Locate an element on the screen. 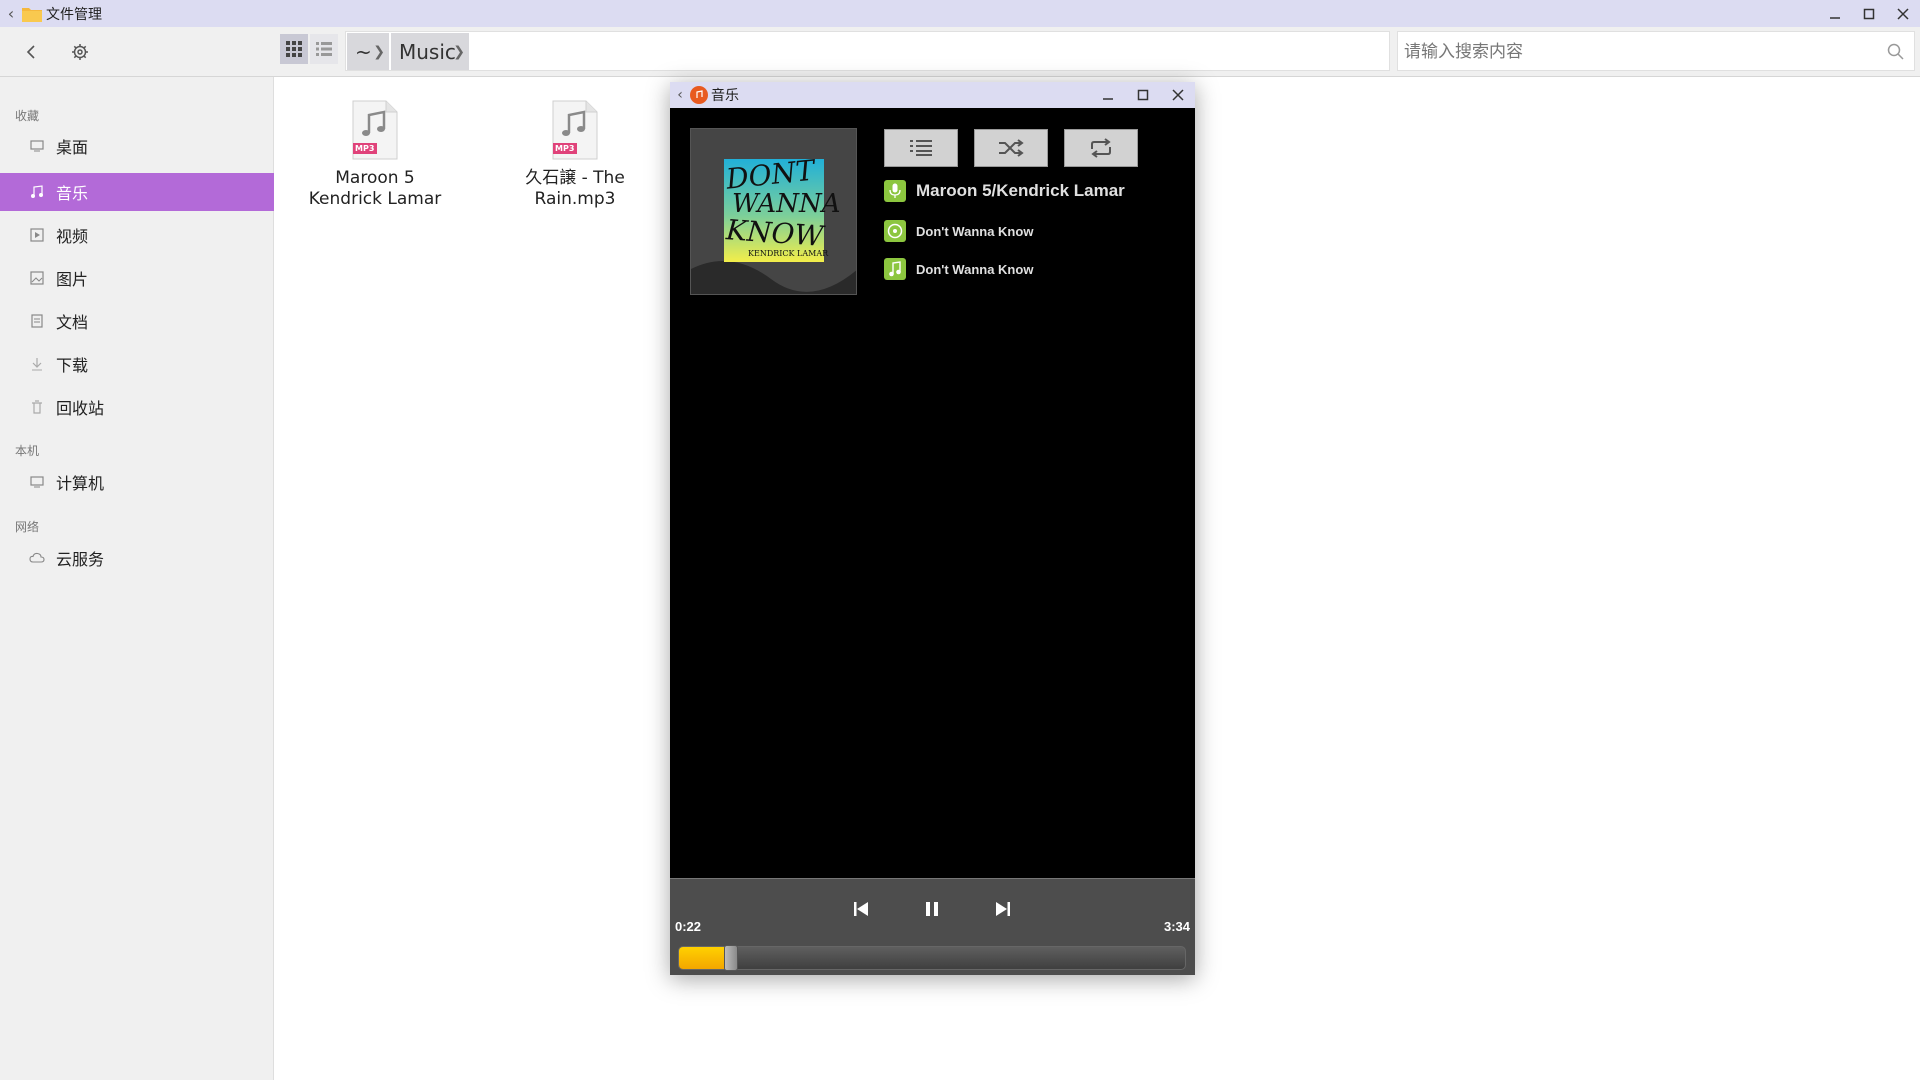 Image resolution: width=1920 pixels, height=1080 pixels. player-back-icon: ‹ is located at coordinates (680, 95).